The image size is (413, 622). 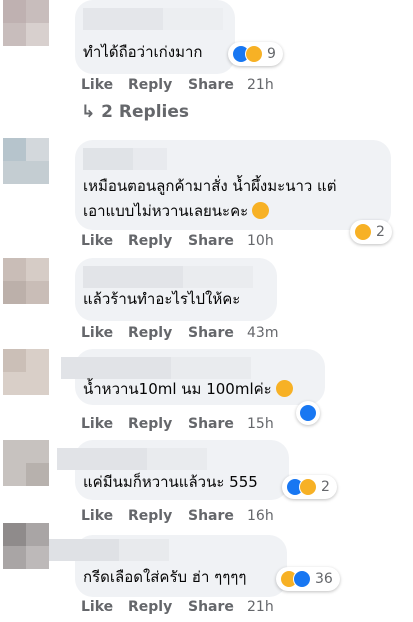 I want to click on timestamp: 10h, so click(x=260, y=241).